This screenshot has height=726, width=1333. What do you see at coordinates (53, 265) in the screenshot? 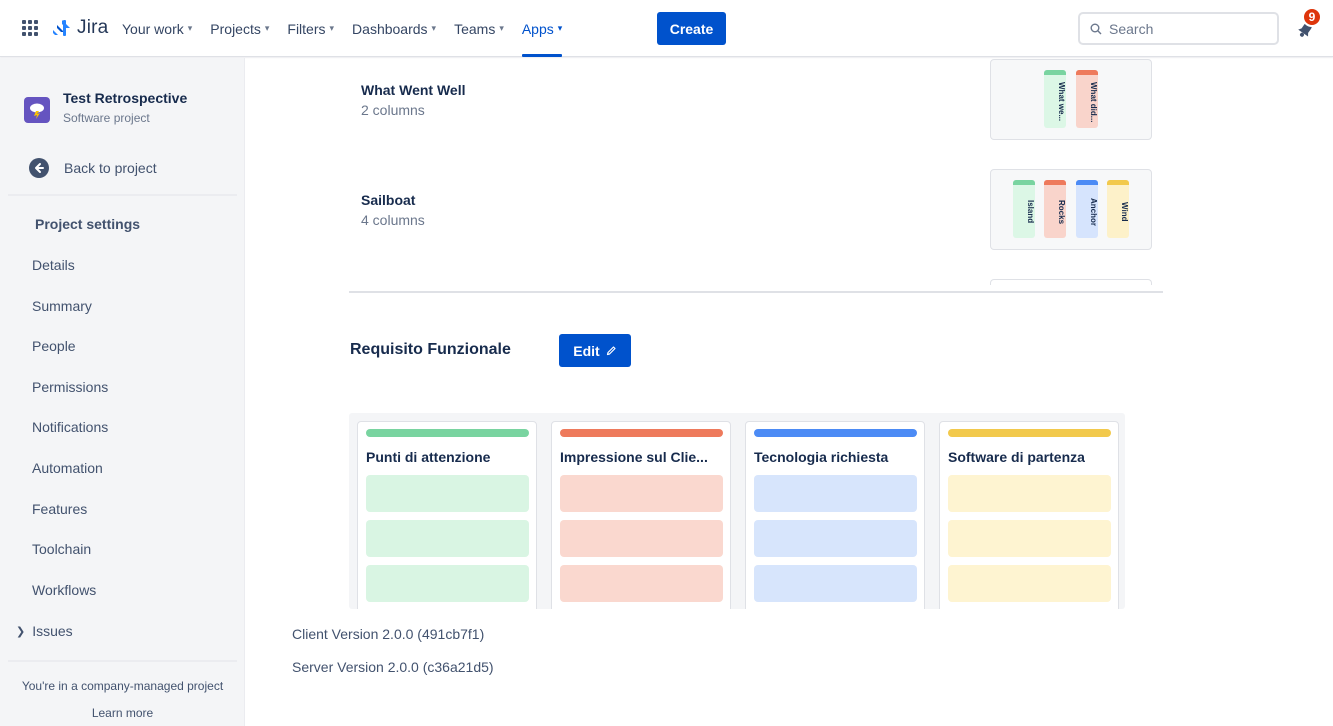
I see `sidebar-item-details: Details` at bounding box center [53, 265].